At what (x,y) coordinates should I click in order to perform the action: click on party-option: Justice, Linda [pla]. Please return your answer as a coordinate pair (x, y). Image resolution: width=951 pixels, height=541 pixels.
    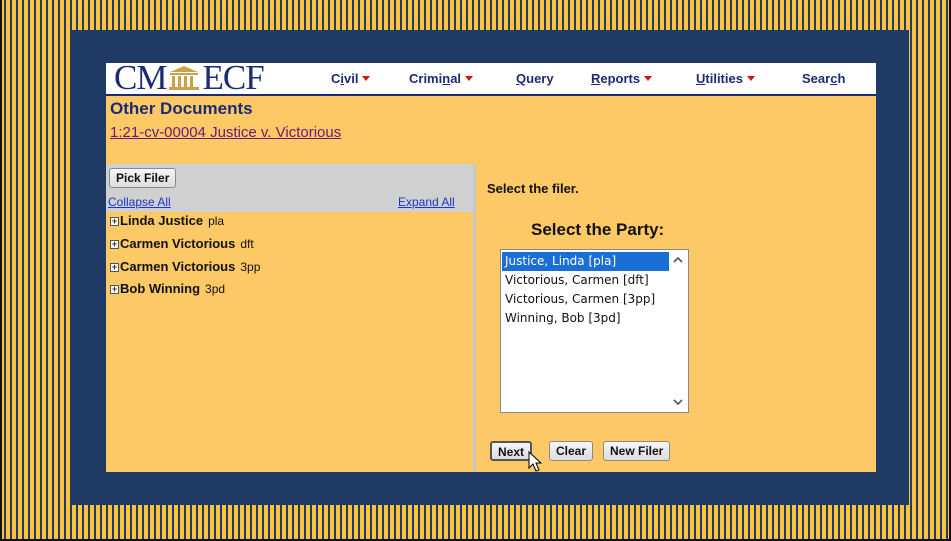
    Looking at the image, I should click on (585, 261).